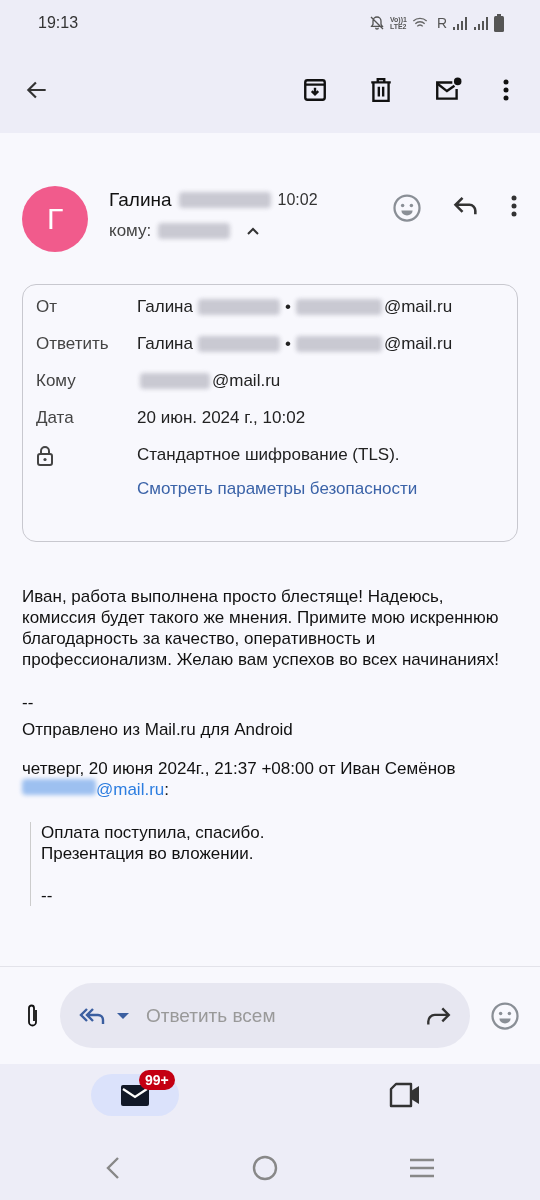 The width and height of the screenshot is (540, 1200). I want to click on lock-icon, so click(45, 456).